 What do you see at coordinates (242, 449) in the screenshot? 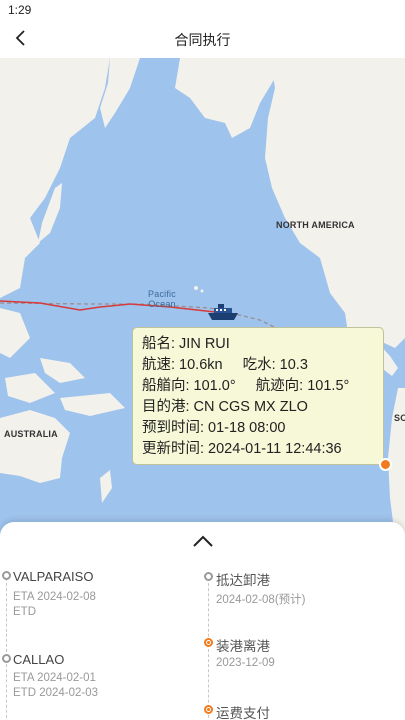
I see `updated-value: 更新时间: 2024-01-11 12:44:36` at bounding box center [242, 449].